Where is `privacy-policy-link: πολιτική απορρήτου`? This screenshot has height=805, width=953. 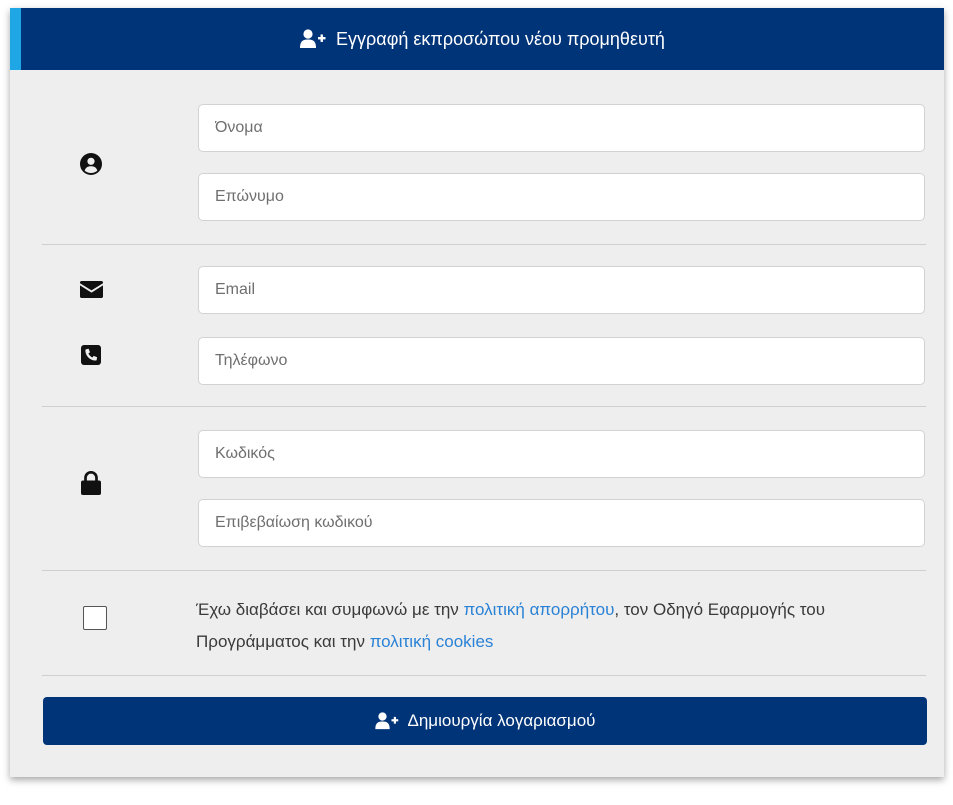 privacy-policy-link: πολιτική απορρήτου is located at coordinates (539, 609).